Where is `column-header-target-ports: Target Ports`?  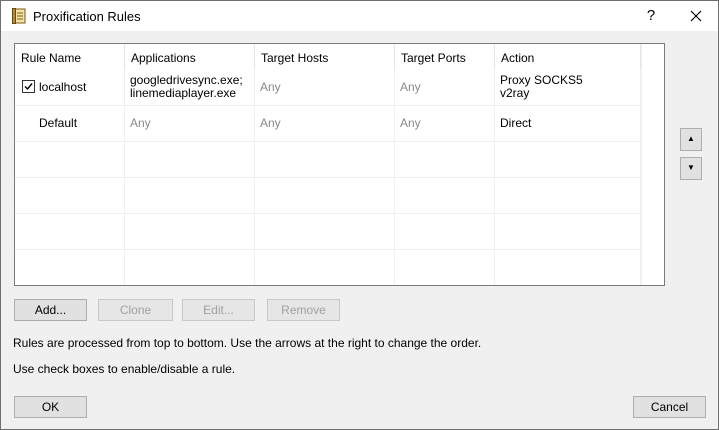
column-header-target-ports: Target Ports is located at coordinates (445, 58).